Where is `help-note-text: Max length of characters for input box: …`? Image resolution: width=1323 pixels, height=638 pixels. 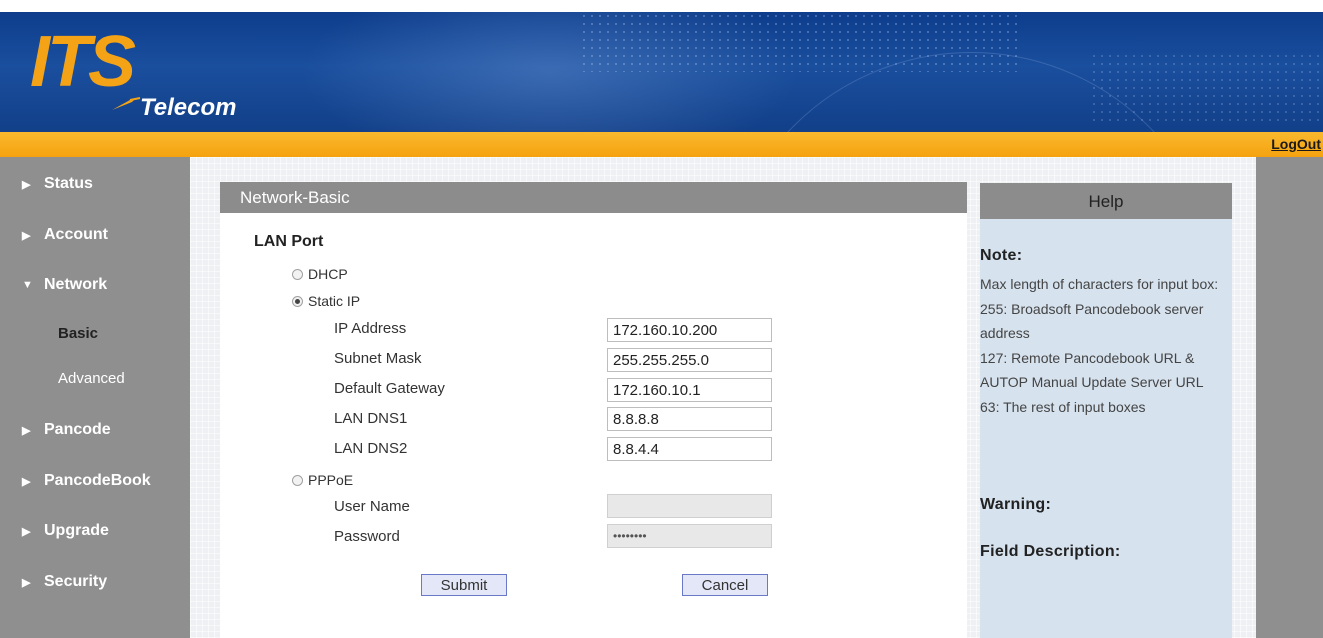
help-note-text: Max length of characters for input box: … is located at coordinates (1104, 345).